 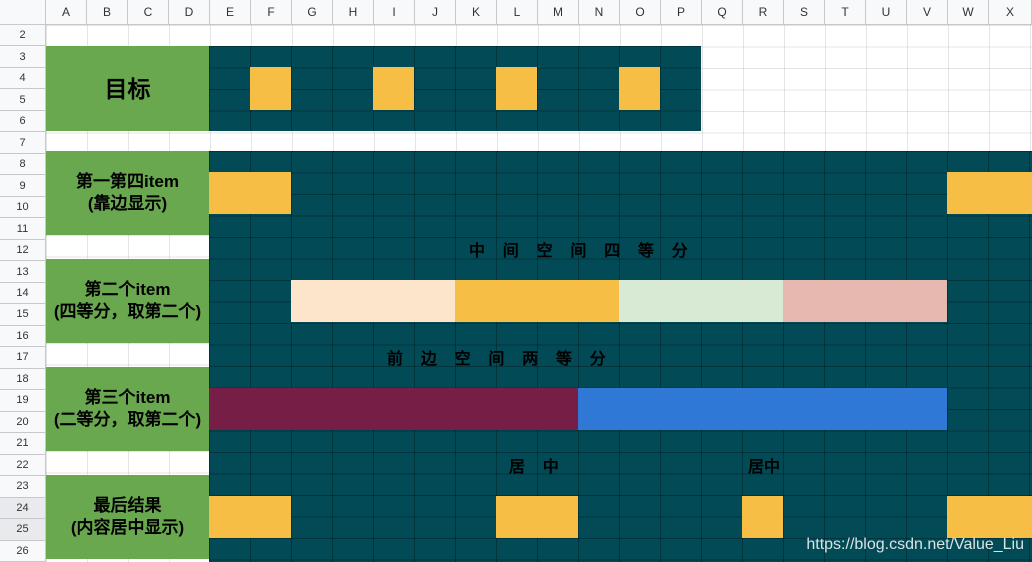 I want to click on watermark: https://blog.csdn.net/Value_Liu, so click(x=915, y=544).